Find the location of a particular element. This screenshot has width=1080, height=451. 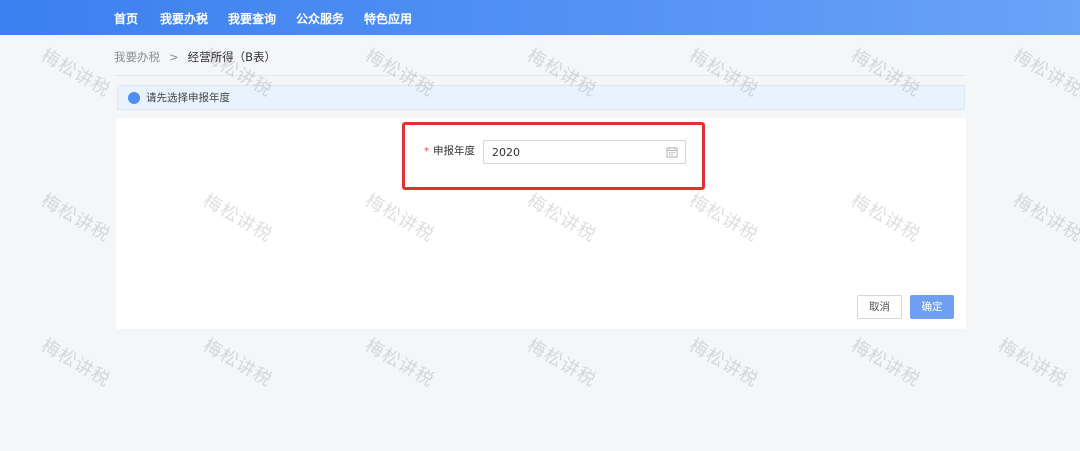

nav-item-home: 首页 is located at coordinates (126, 17).